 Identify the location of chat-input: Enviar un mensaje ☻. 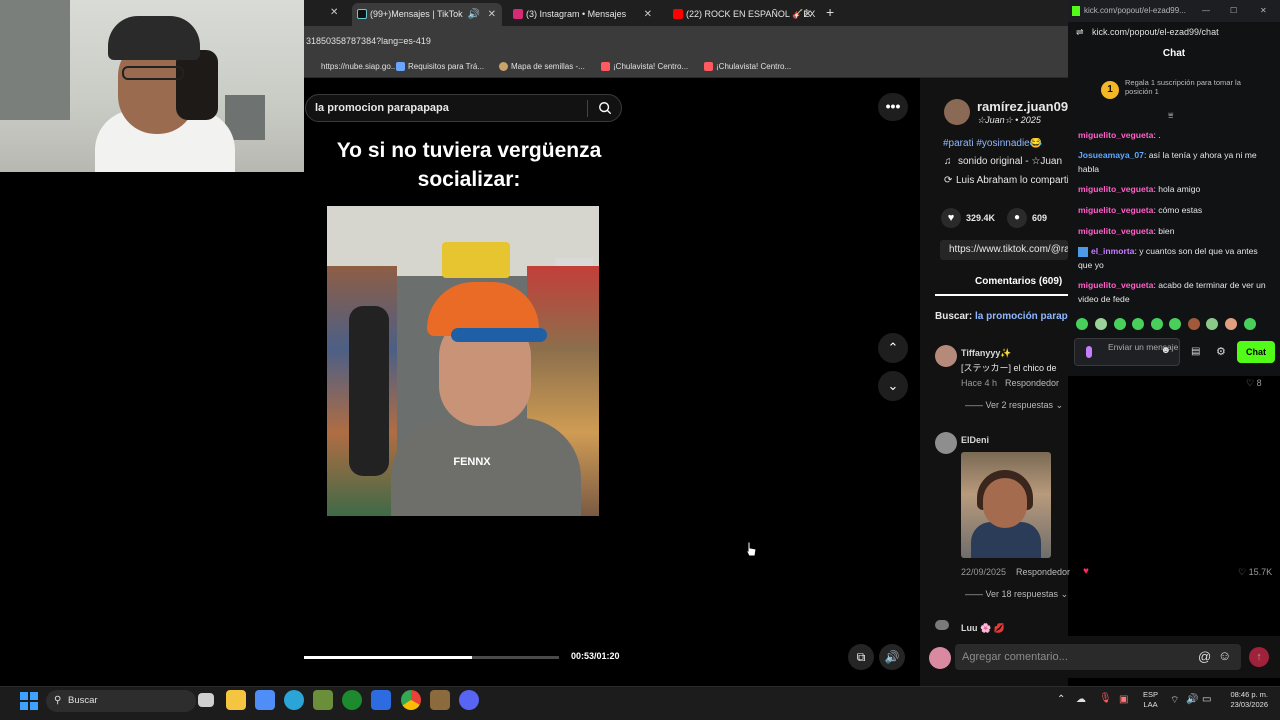
(1127, 352).